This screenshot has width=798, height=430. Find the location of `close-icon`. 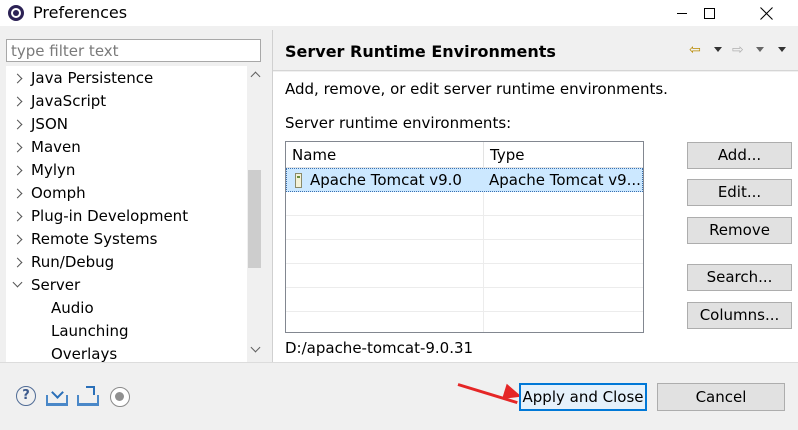

close-icon is located at coordinates (766, 13).